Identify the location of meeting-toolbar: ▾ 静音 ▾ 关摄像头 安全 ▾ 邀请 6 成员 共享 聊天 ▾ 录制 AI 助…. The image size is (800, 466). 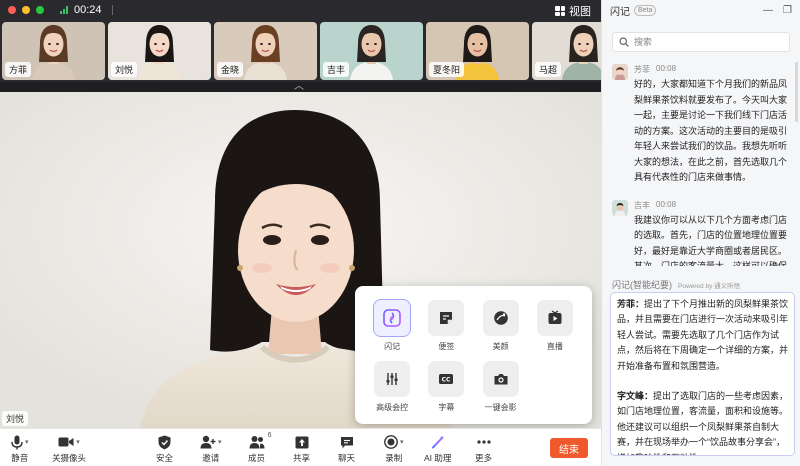
(300, 447).